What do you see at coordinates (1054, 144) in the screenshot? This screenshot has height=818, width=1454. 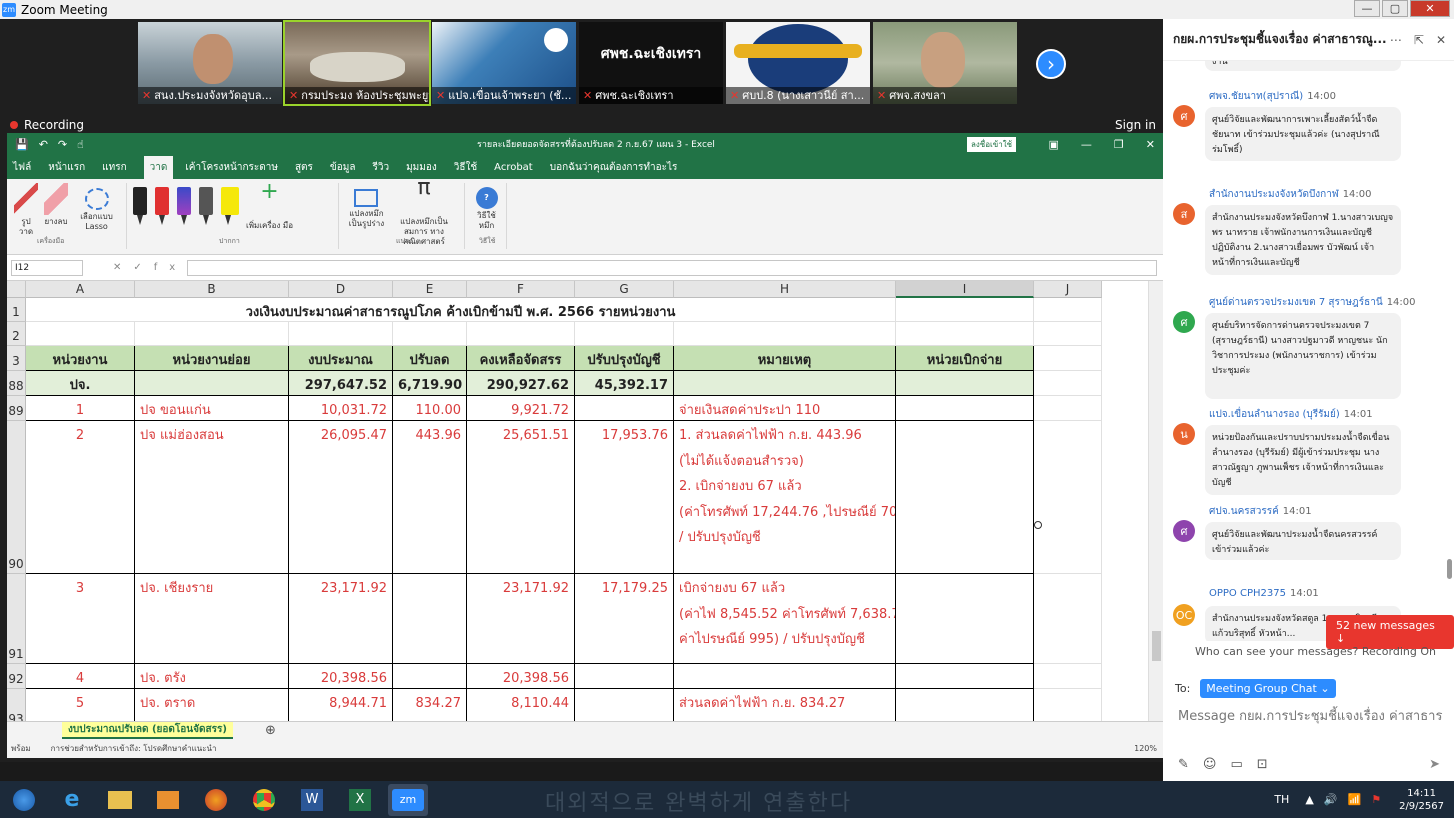 I see `ribbon-display-icon: ▣` at bounding box center [1054, 144].